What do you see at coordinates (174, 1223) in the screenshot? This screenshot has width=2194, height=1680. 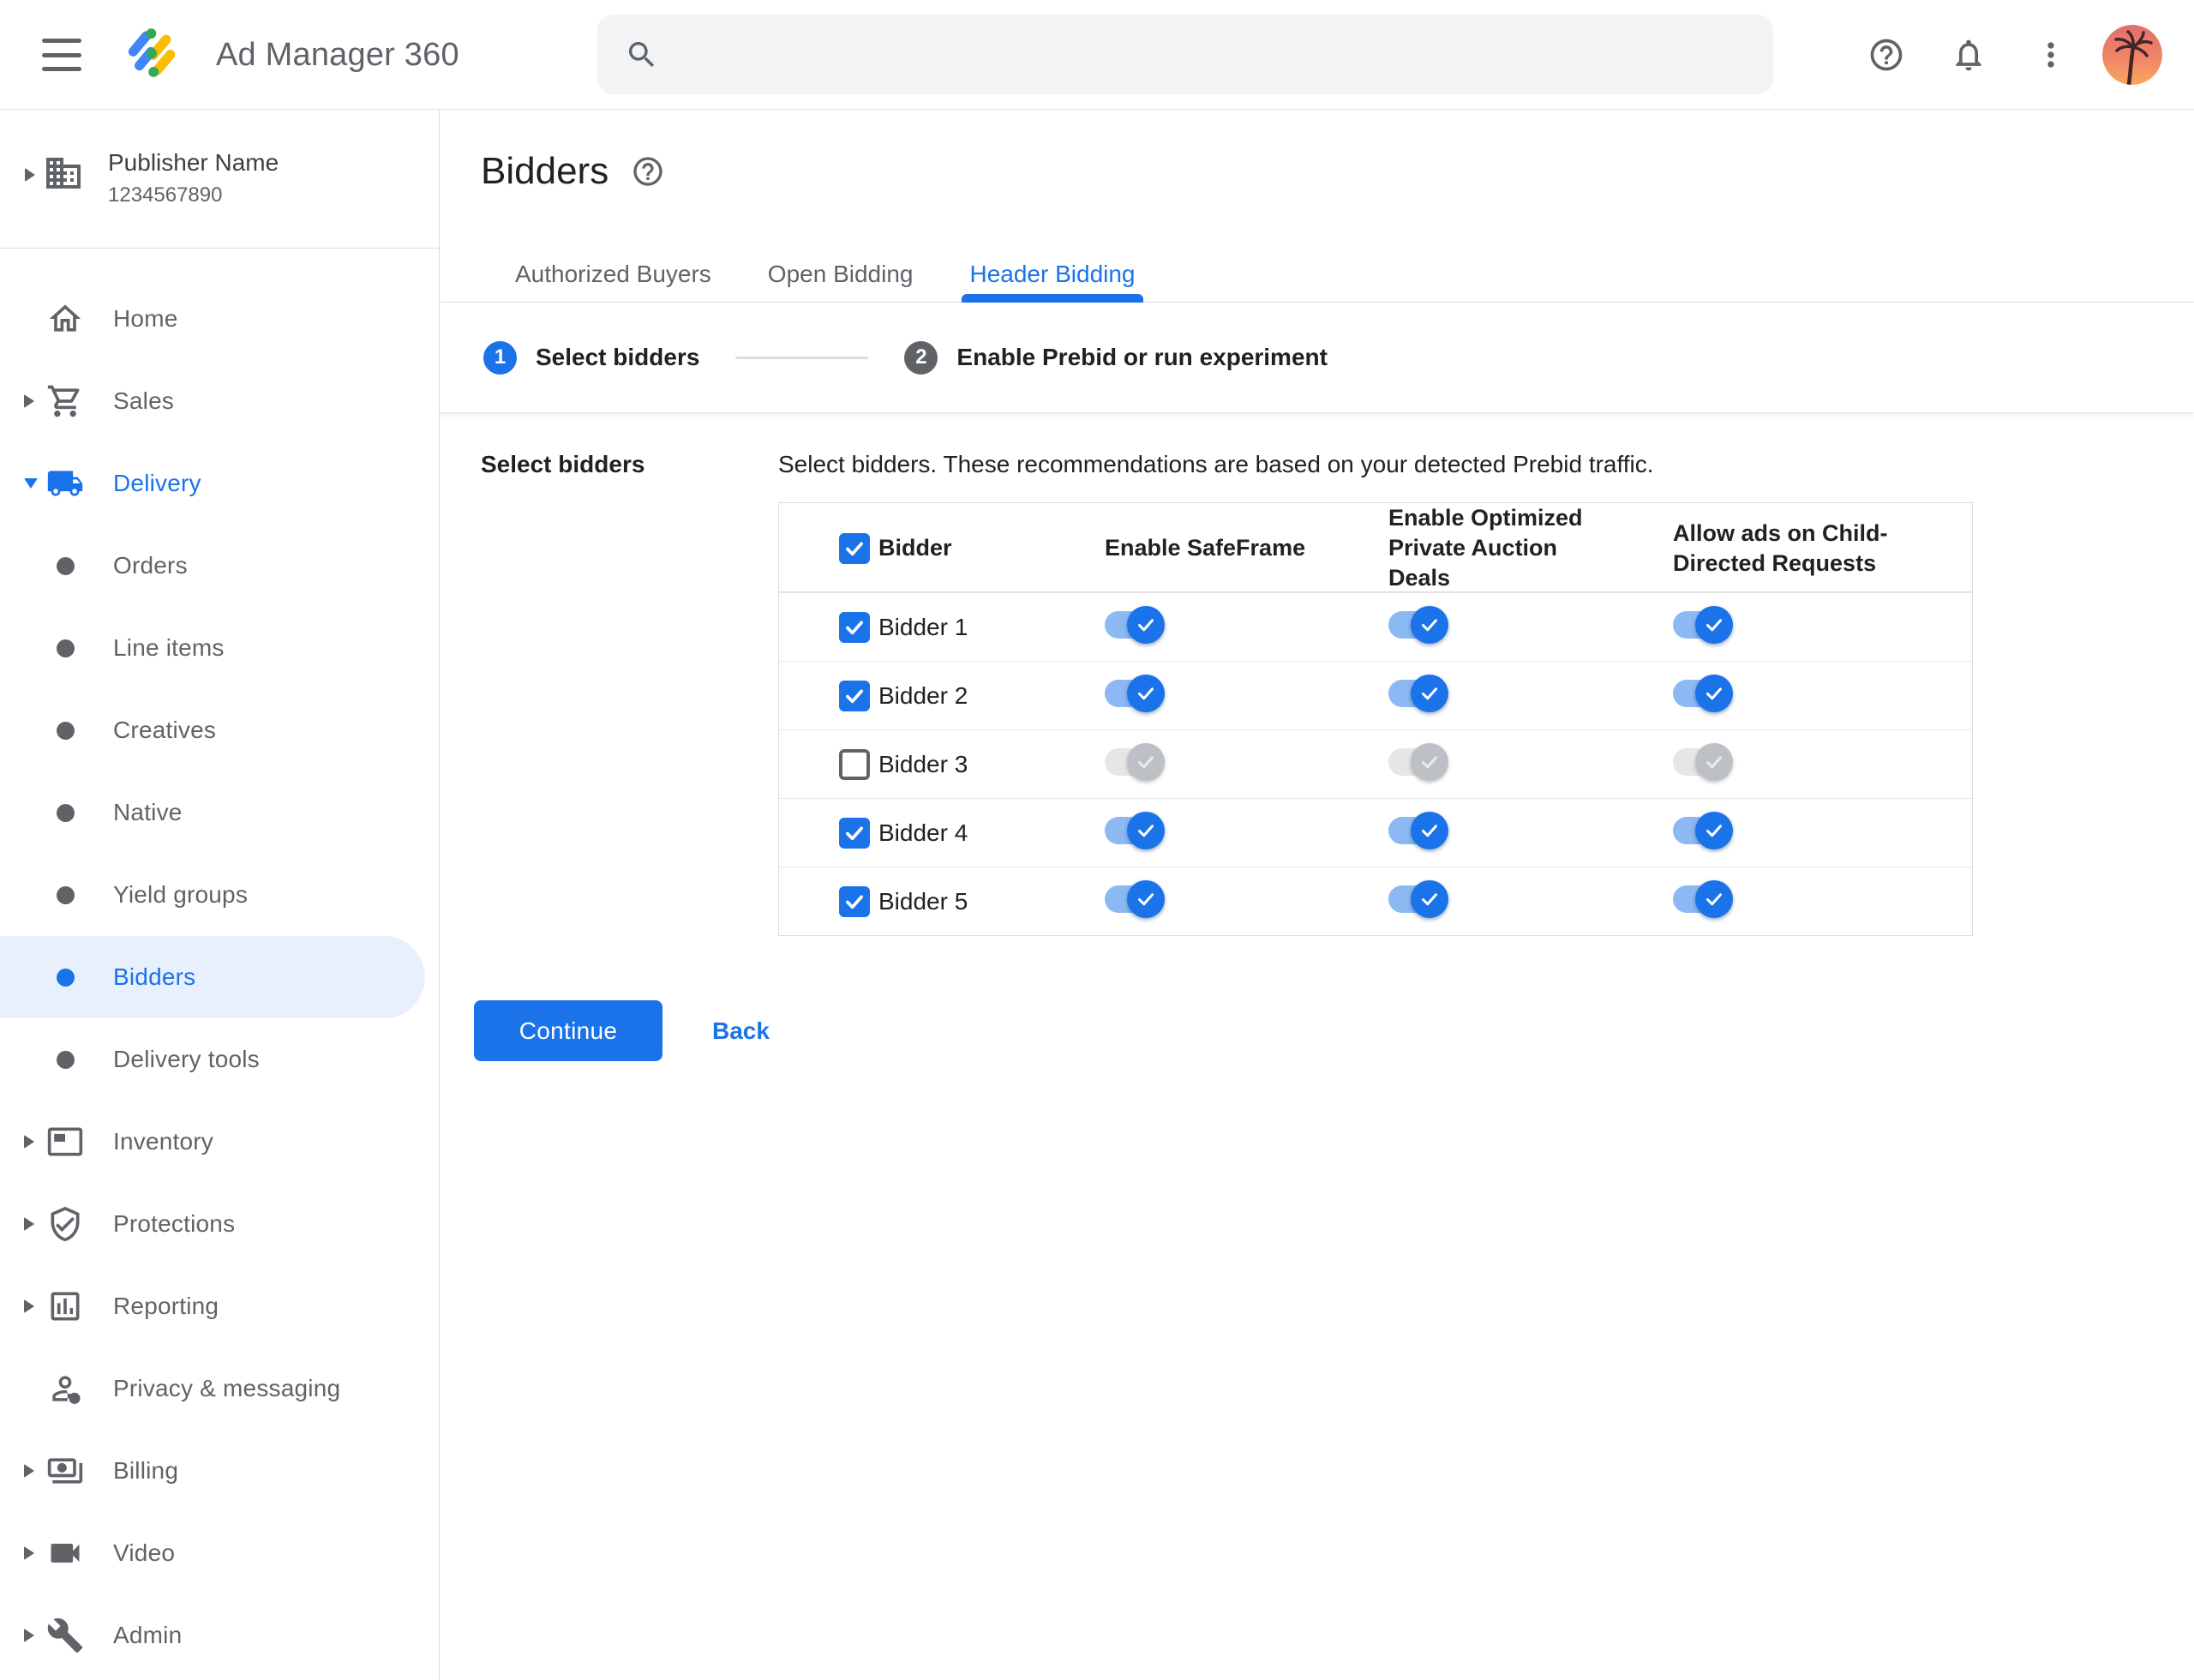 I see `sidebar-item-label: Protections` at bounding box center [174, 1223].